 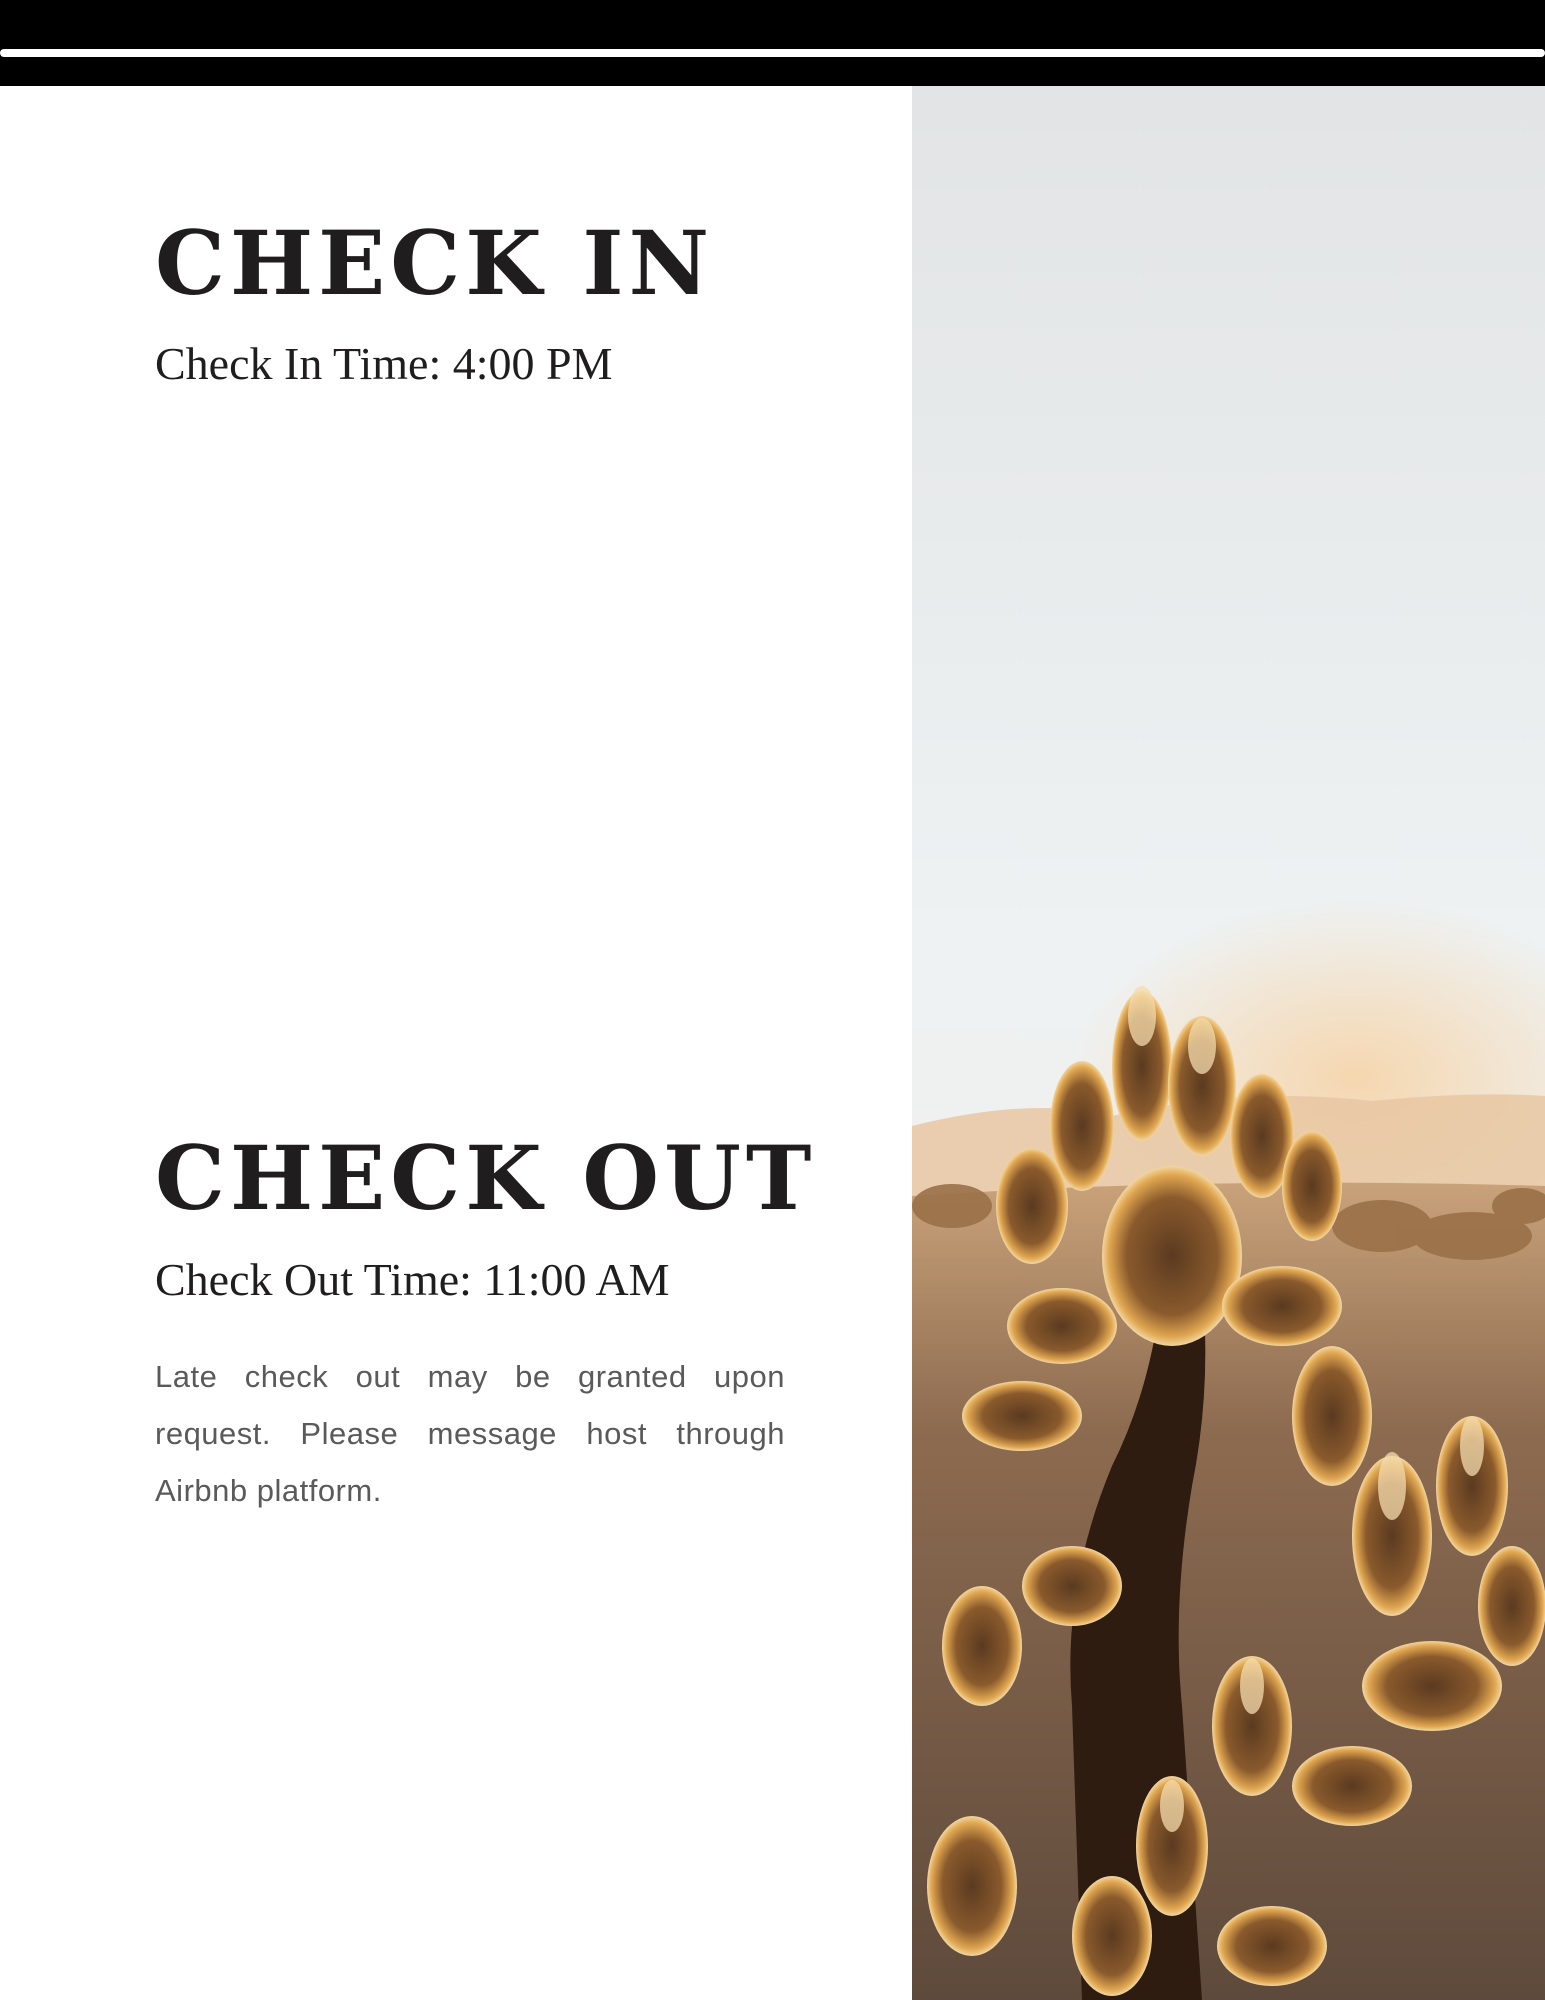 What do you see at coordinates (486, 1178) in the screenshot?
I see `check-out-heading: CHECK OUT` at bounding box center [486, 1178].